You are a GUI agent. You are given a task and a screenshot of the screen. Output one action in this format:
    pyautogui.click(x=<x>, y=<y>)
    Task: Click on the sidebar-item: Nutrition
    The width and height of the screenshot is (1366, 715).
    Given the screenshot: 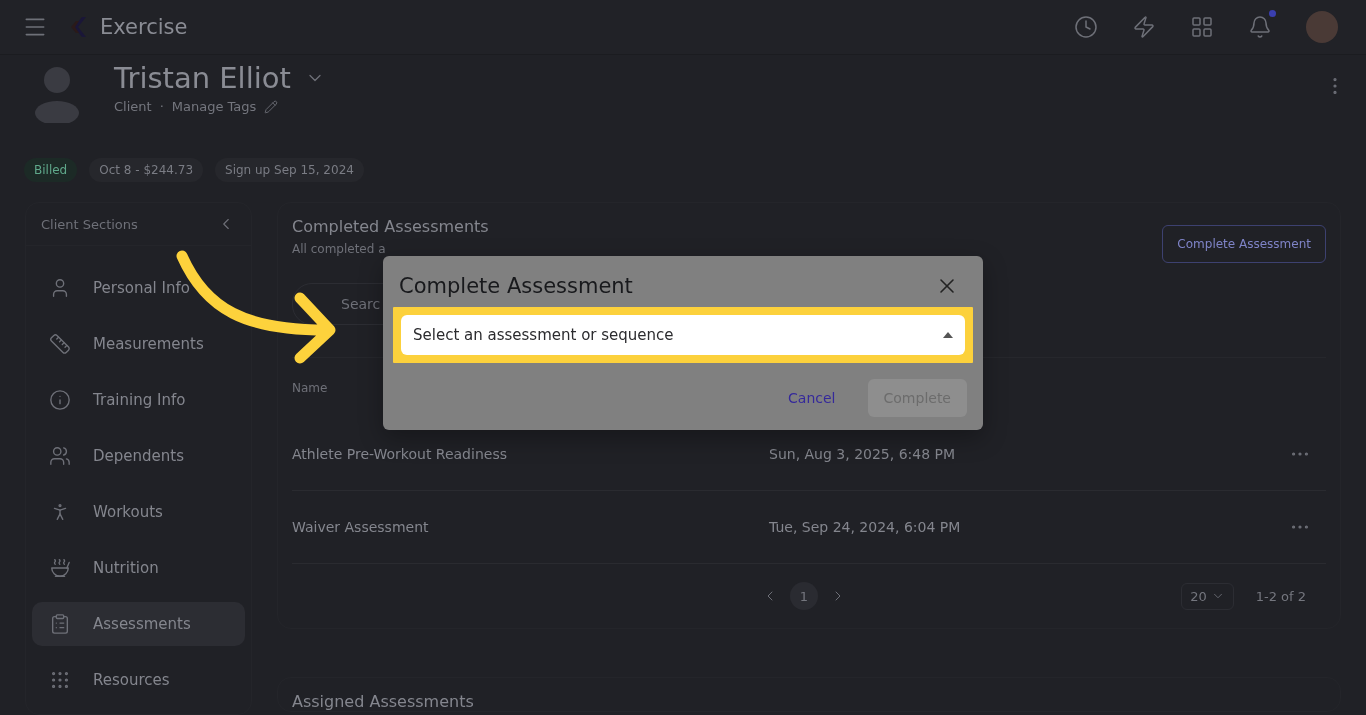 What is the action you would take?
    pyautogui.click(x=138, y=568)
    